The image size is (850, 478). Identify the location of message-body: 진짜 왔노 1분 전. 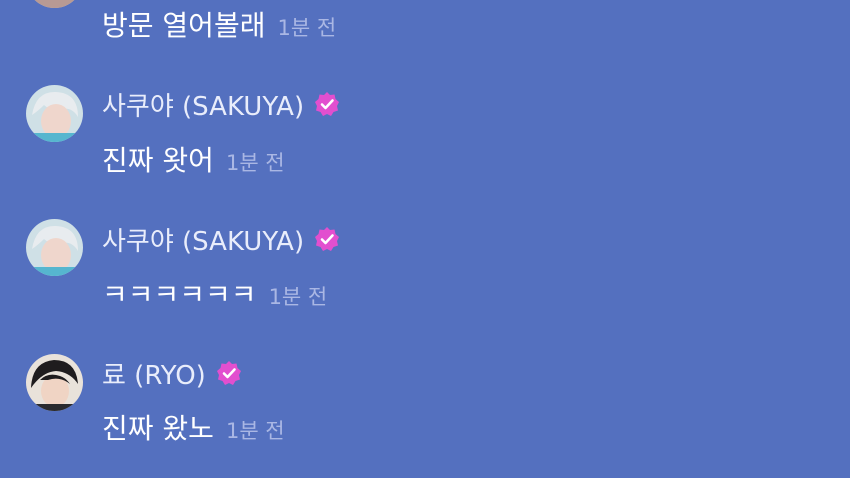
(193, 427).